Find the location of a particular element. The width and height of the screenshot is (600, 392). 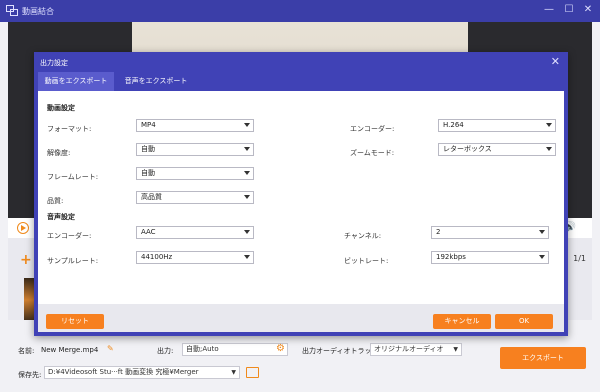

edit-icon: ✎ is located at coordinates (110, 348).